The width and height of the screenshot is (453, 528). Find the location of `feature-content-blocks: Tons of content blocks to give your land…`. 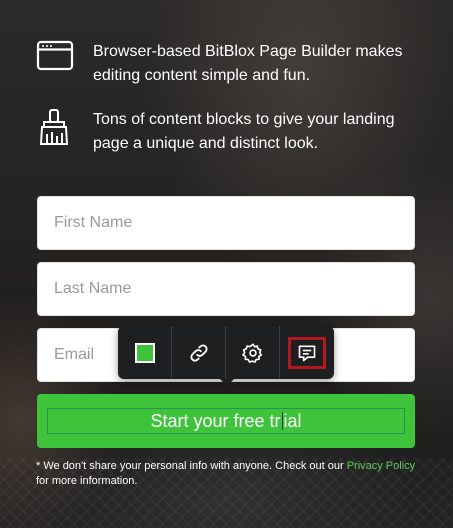

feature-content-blocks: Tons of content blocks to give your land… is located at coordinates (234, 132).